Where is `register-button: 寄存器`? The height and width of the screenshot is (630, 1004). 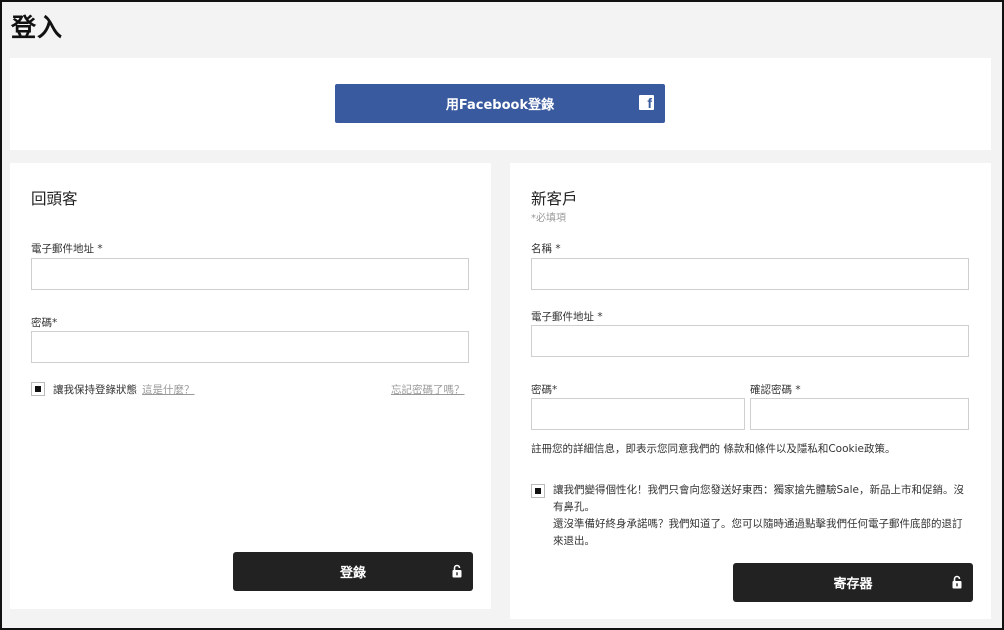
register-button: 寄存器 is located at coordinates (853, 582).